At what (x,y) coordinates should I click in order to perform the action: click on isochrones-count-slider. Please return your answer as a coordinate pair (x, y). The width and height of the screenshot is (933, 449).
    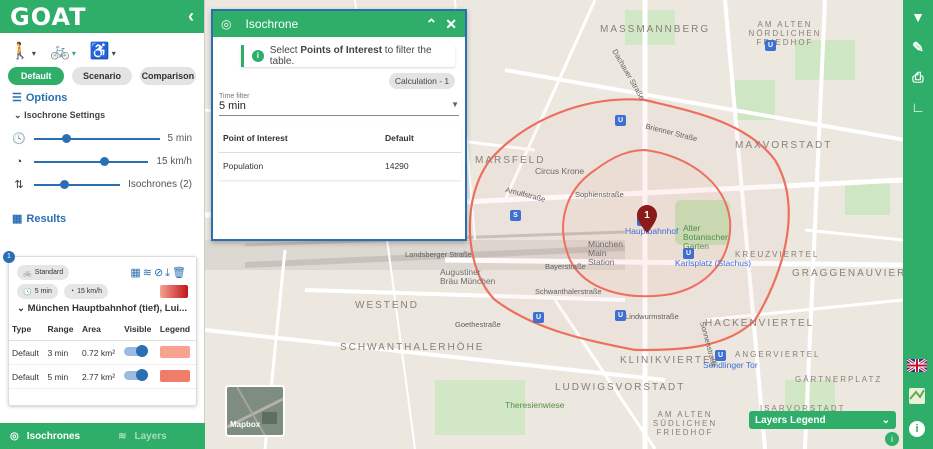
    Looking at the image, I should click on (77, 184).